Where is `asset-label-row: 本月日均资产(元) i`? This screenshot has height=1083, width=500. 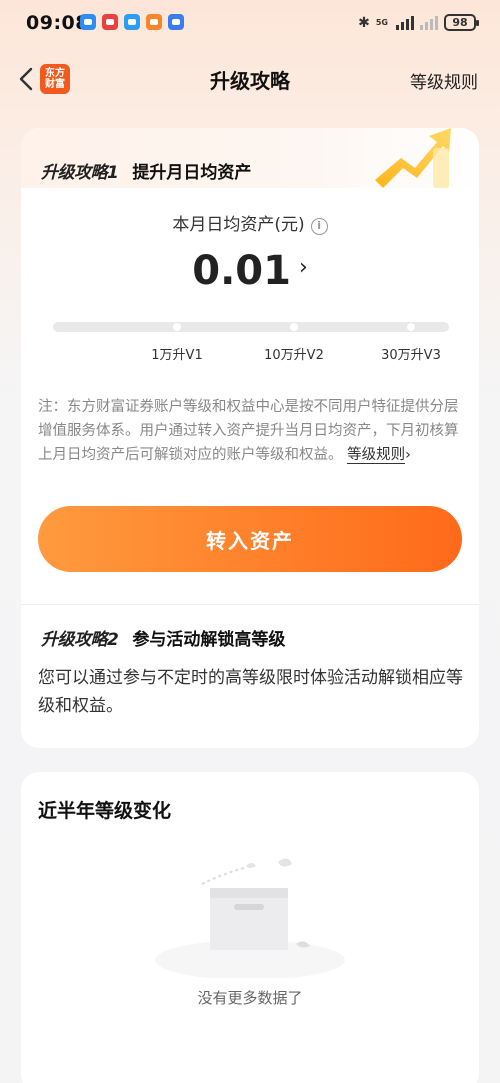 asset-label-row: 本月日均资产(元) i is located at coordinates (250, 222).